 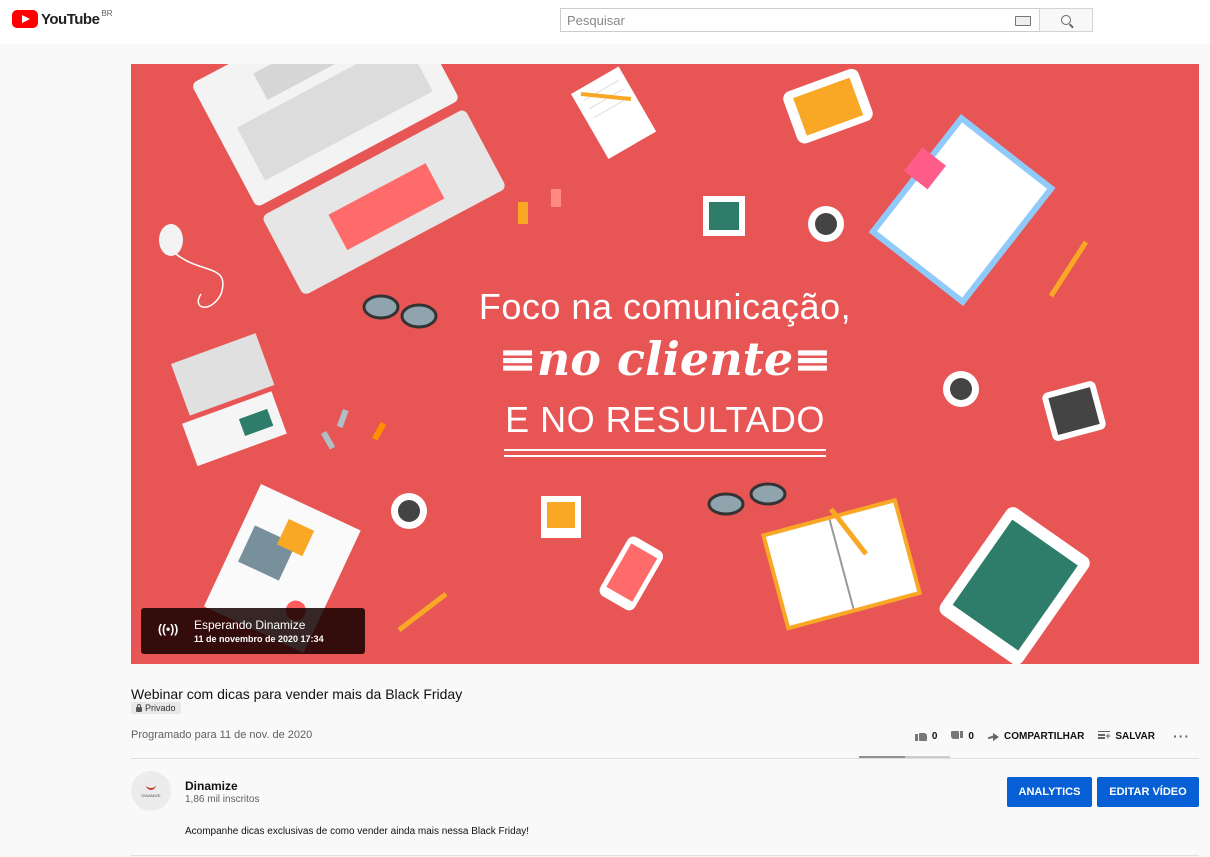 What do you see at coordinates (107, 13) in the screenshot?
I see `country-code: BR` at bounding box center [107, 13].